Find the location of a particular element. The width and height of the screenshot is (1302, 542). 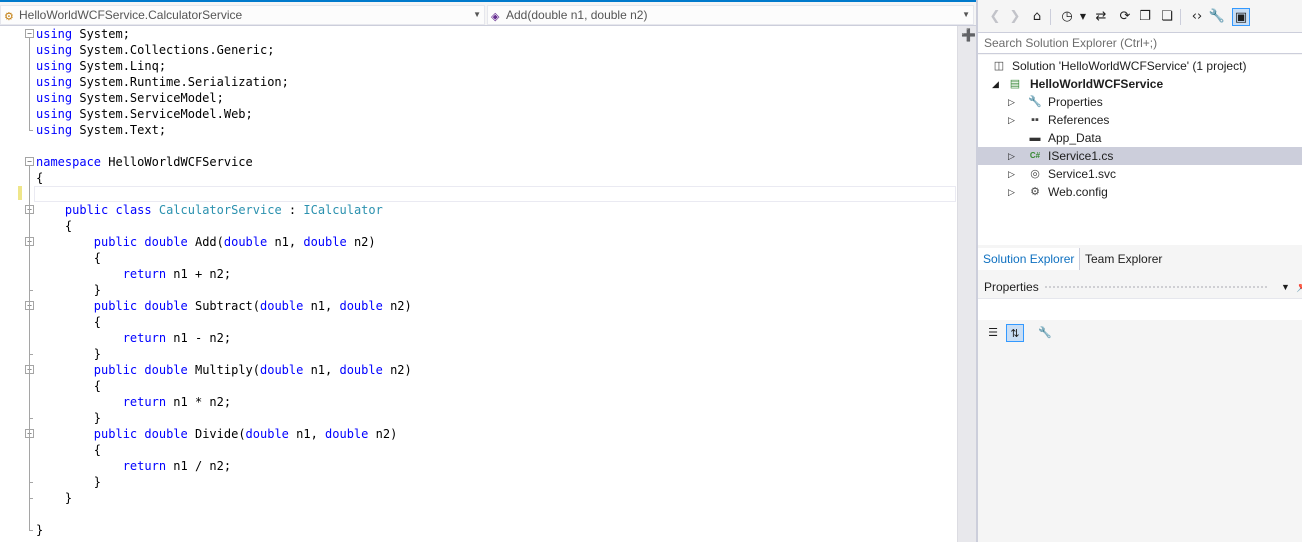

properties-grid is located at coordinates (1140, 444).